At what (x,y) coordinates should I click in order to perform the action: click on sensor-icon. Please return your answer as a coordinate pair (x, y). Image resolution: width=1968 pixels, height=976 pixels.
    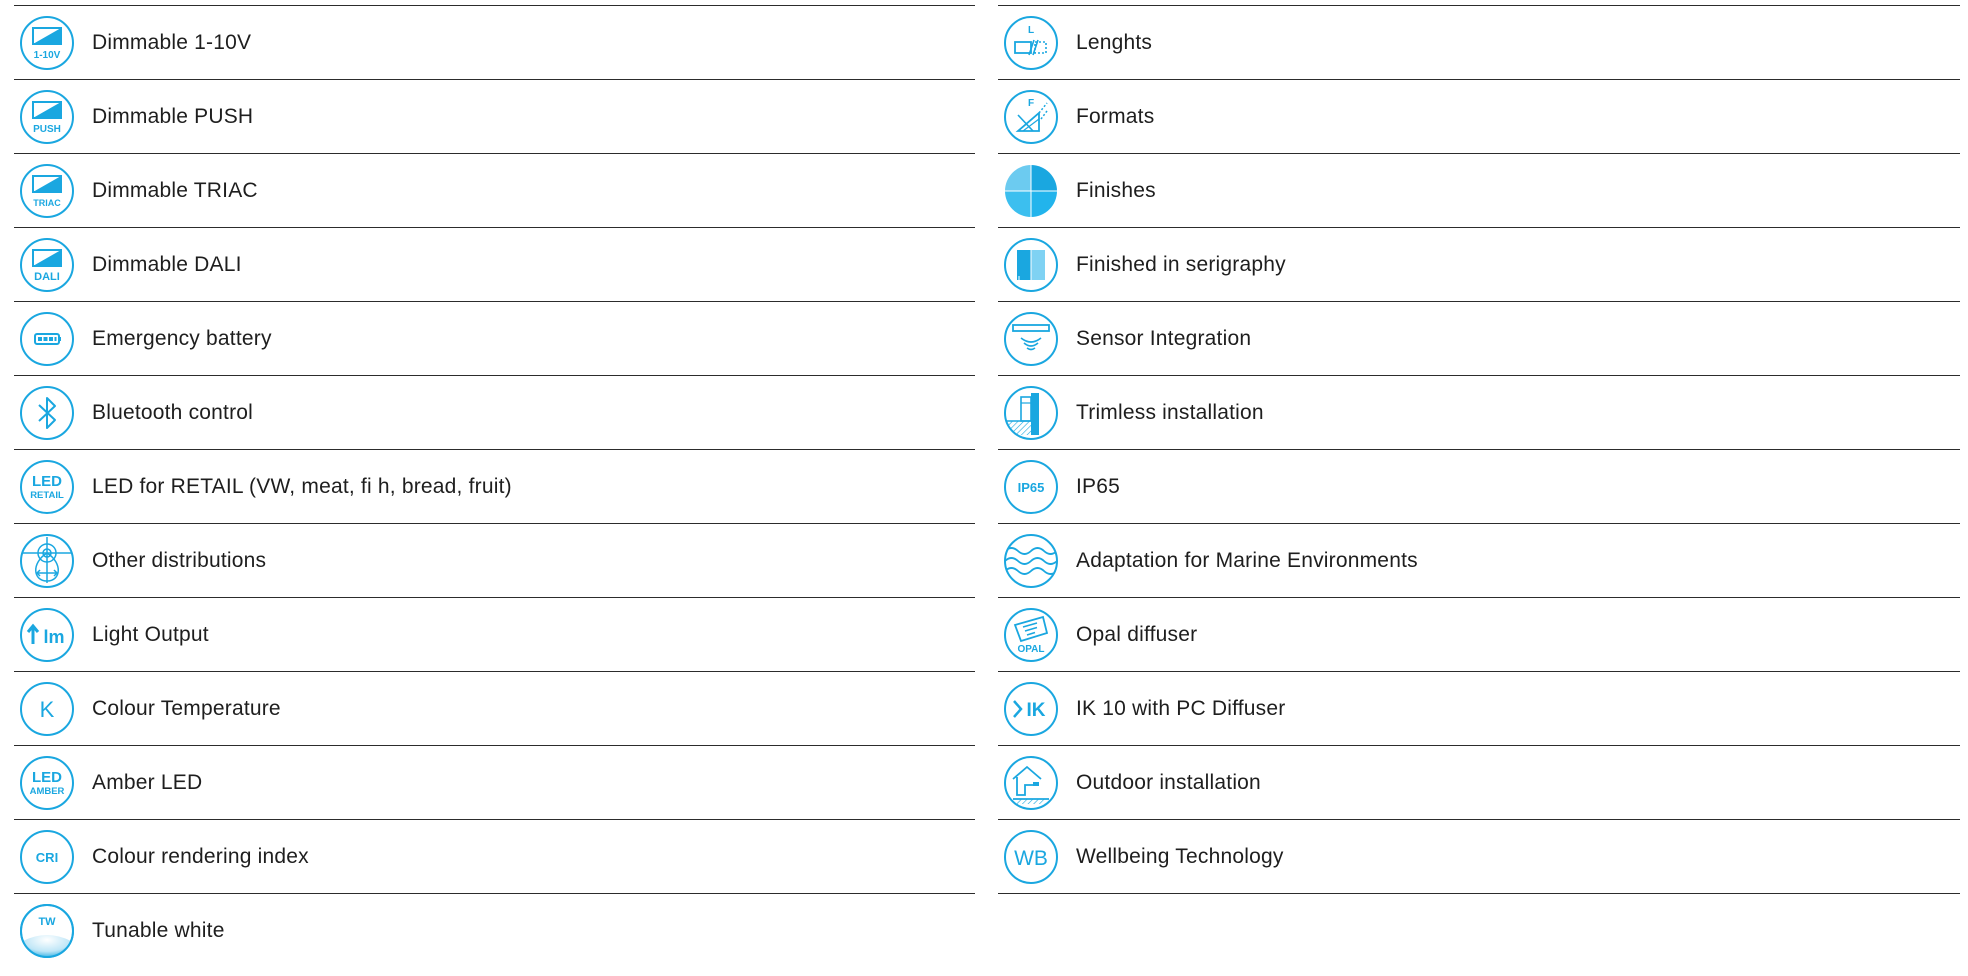
    Looking at the image, I should click on (1031, 338).